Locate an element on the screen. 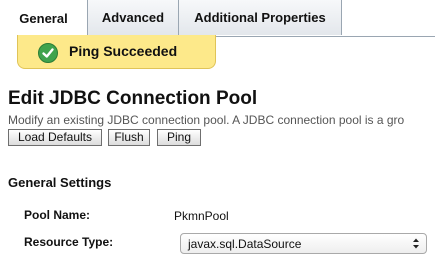  tab-advanced: Advanced is located at coordinates (133, 17).